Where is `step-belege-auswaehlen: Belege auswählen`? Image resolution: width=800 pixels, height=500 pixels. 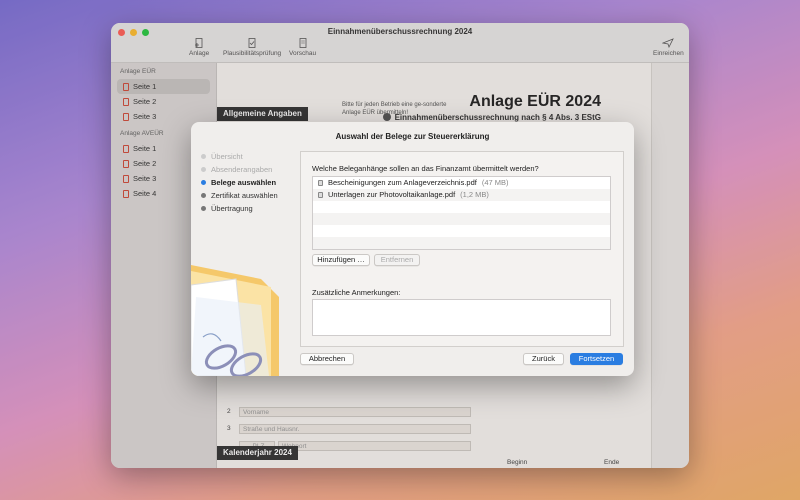
step-belege-auswaehlen: Belege auswählen is located at coordinates (239, 182).